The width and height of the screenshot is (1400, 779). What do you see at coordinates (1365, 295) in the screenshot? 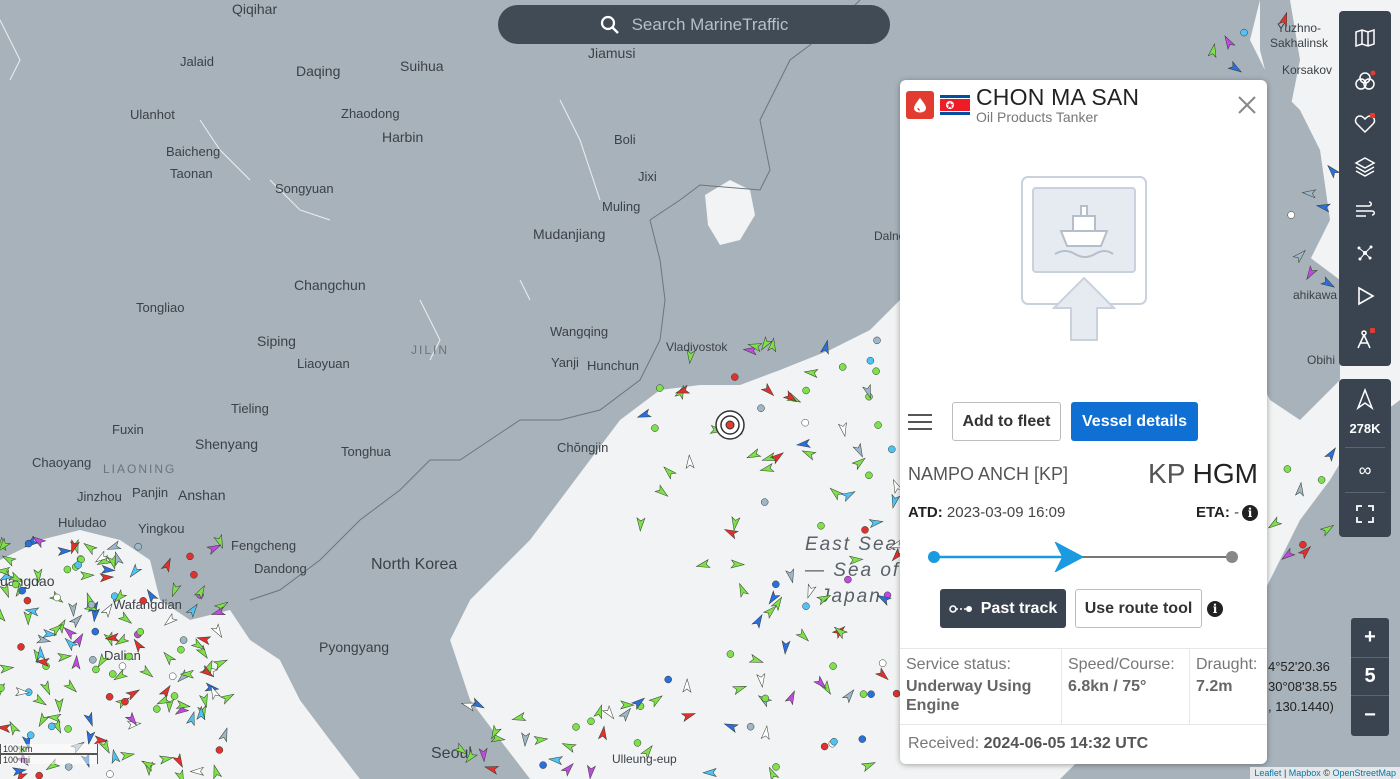
I see `play-icon` at bounding box center [1365, 295].